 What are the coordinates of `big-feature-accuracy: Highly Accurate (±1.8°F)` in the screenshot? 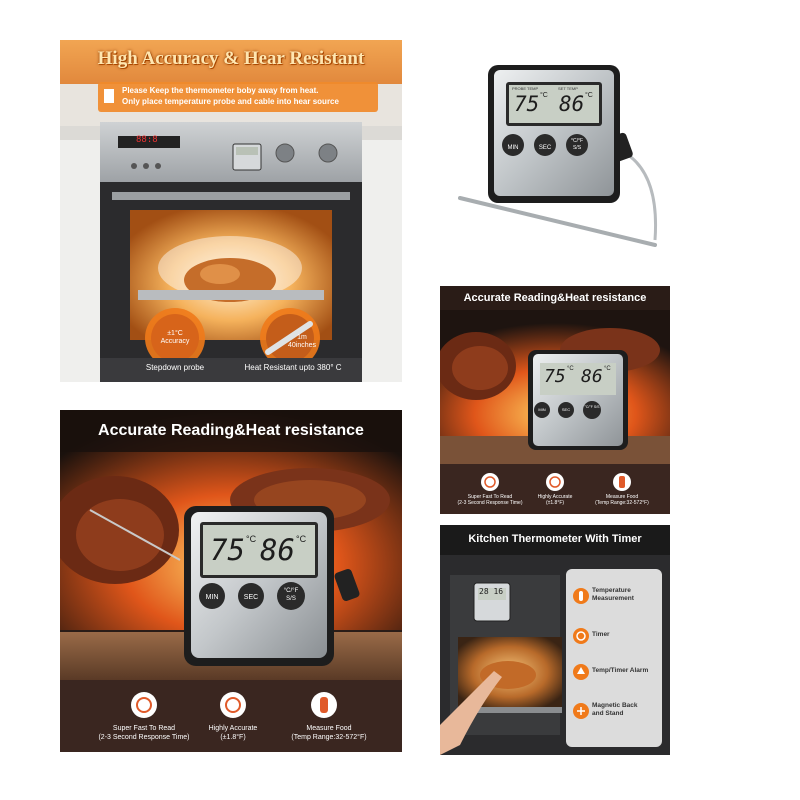 It's located at (233, 733).